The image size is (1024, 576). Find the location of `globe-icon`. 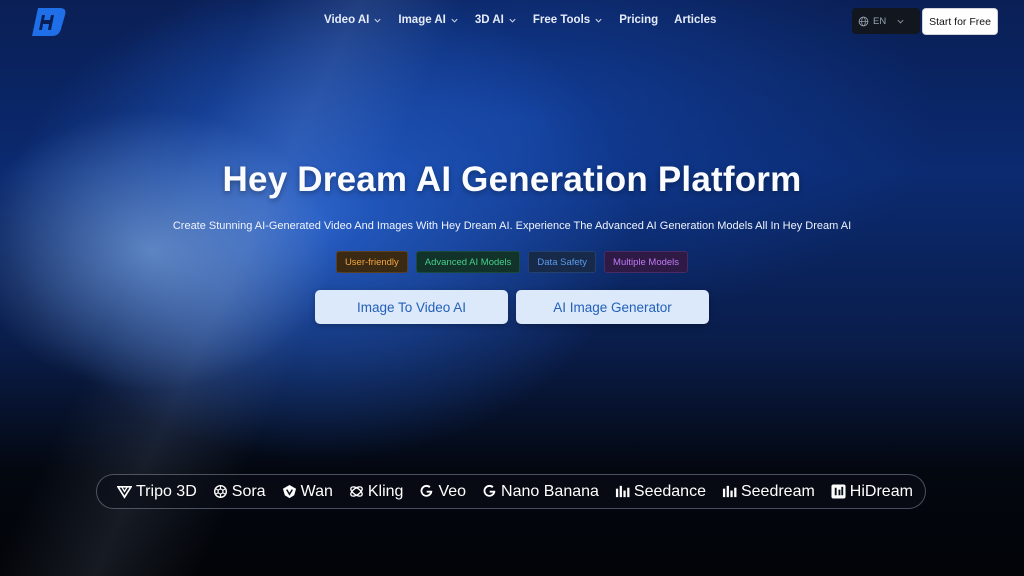

globe-icon is located at coordinates (863, 21).